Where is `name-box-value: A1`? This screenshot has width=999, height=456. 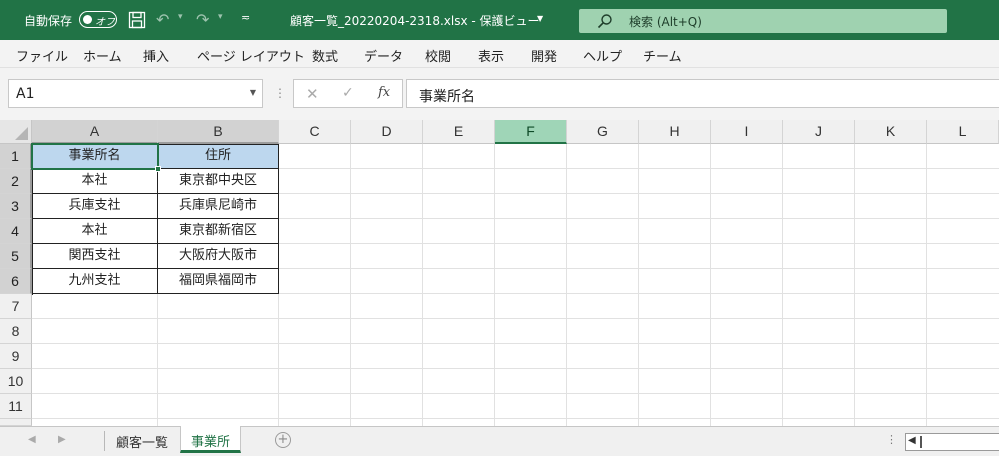
name-box-value: A1 is located at coordinates (25, 94).